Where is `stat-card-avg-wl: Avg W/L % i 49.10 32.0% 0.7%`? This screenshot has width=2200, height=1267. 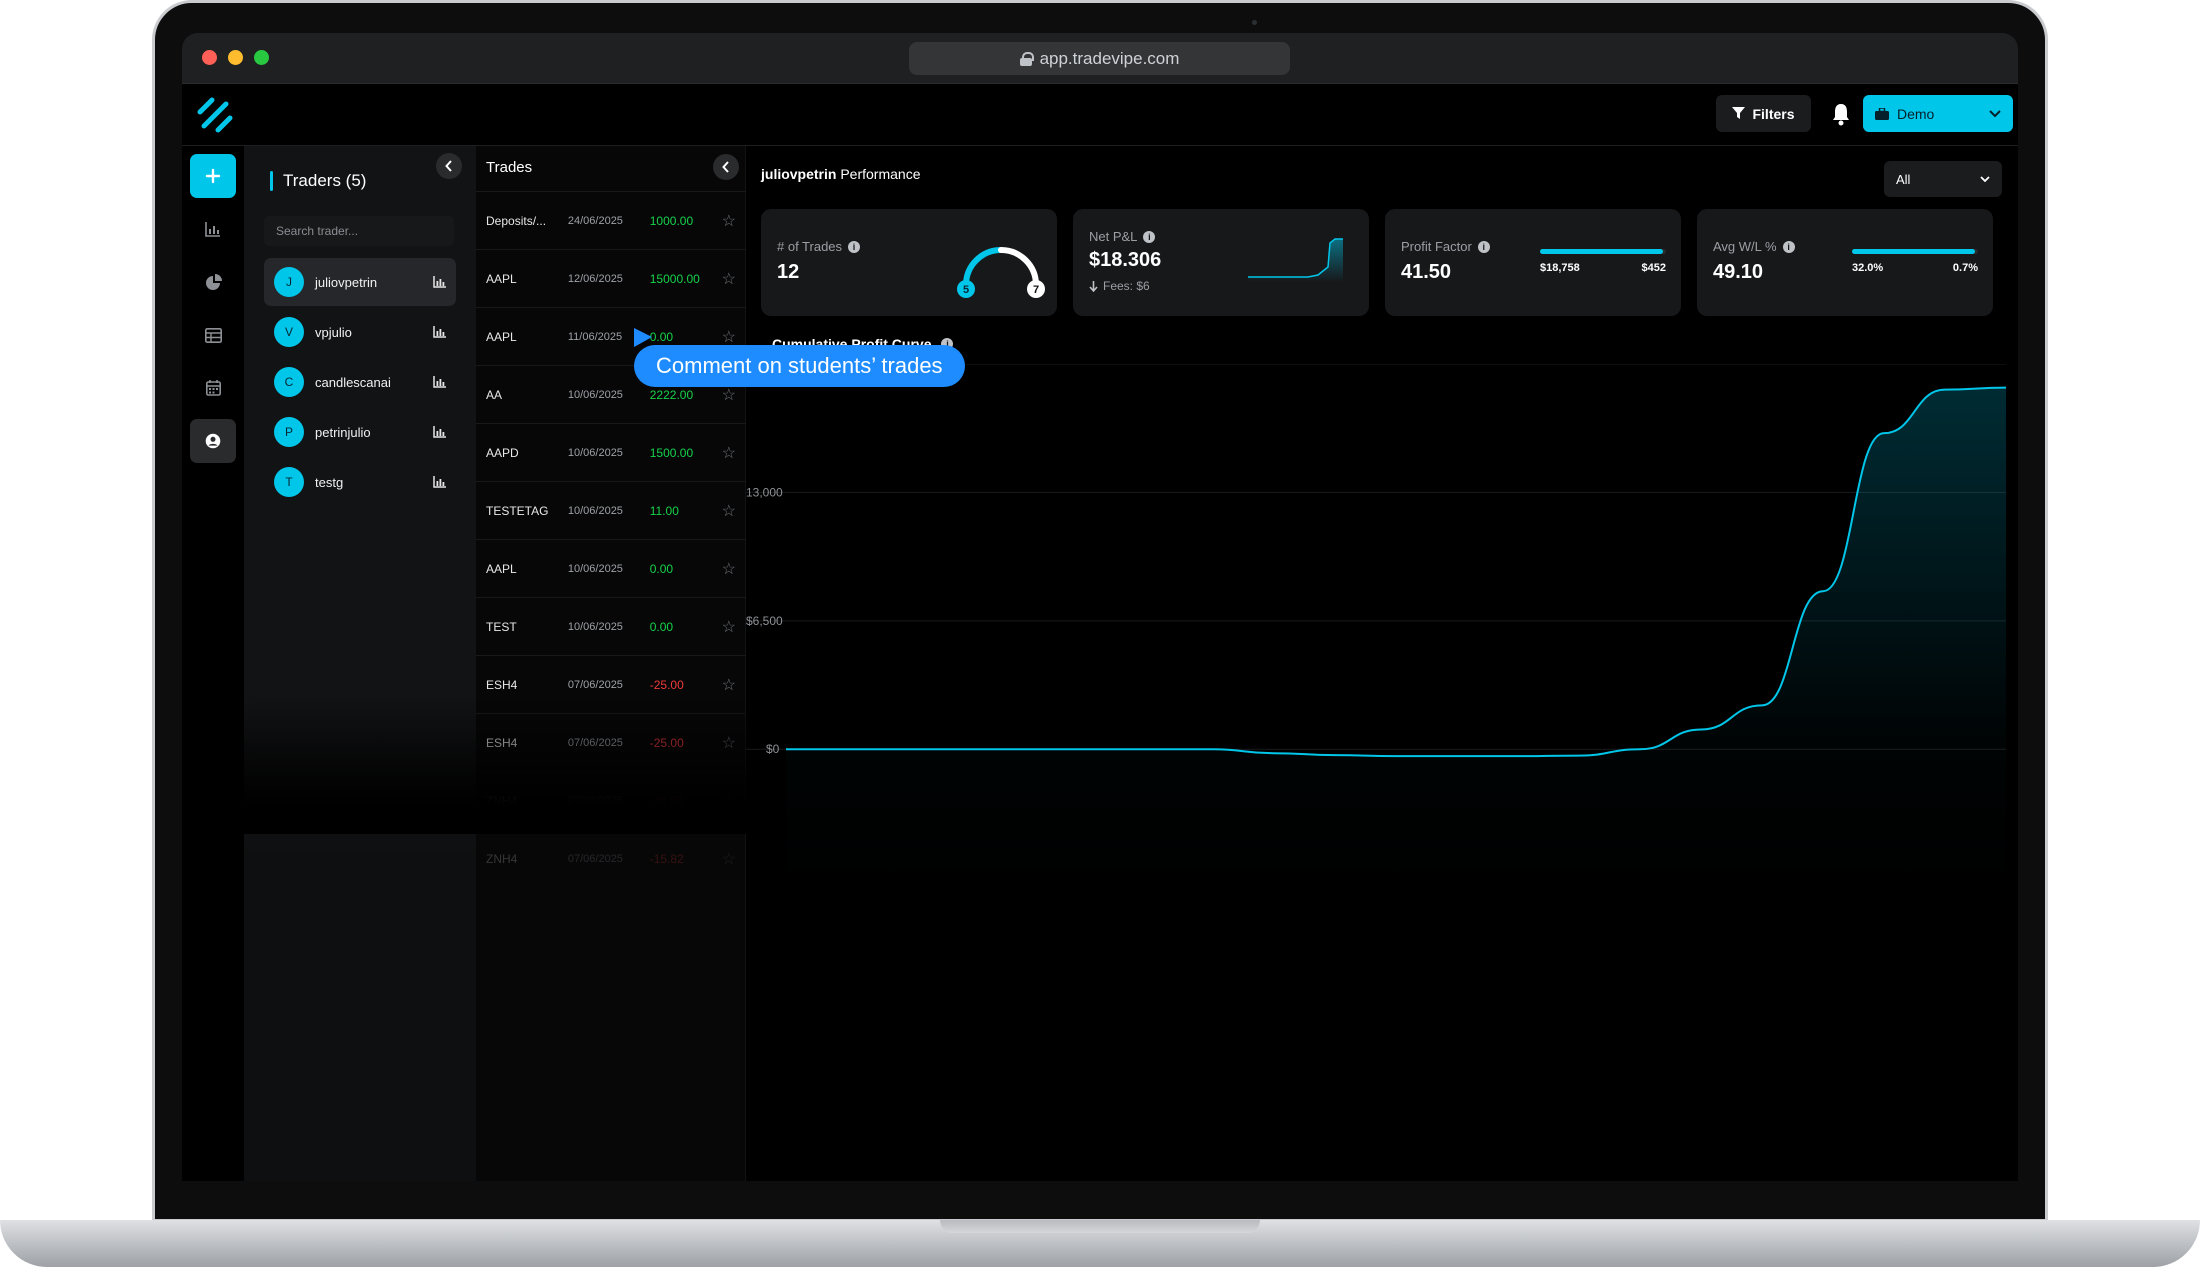 stat-card-avg-wl: Avg W/L % i 49.10 32.0% 0.7% is located at coordinates (1845, 262).